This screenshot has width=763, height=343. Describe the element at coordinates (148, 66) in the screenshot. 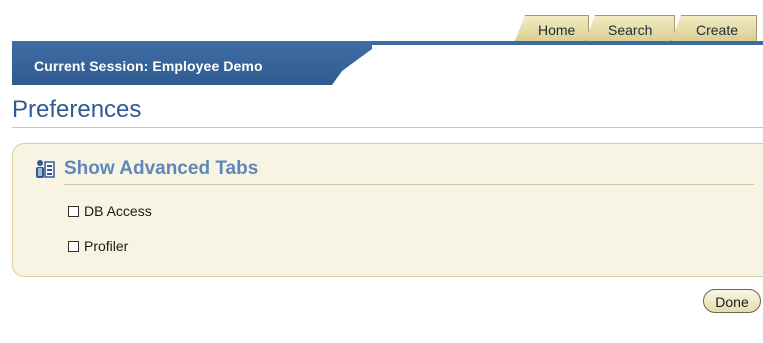

I see `session-label: Current Session: Employee Demo` at that location.